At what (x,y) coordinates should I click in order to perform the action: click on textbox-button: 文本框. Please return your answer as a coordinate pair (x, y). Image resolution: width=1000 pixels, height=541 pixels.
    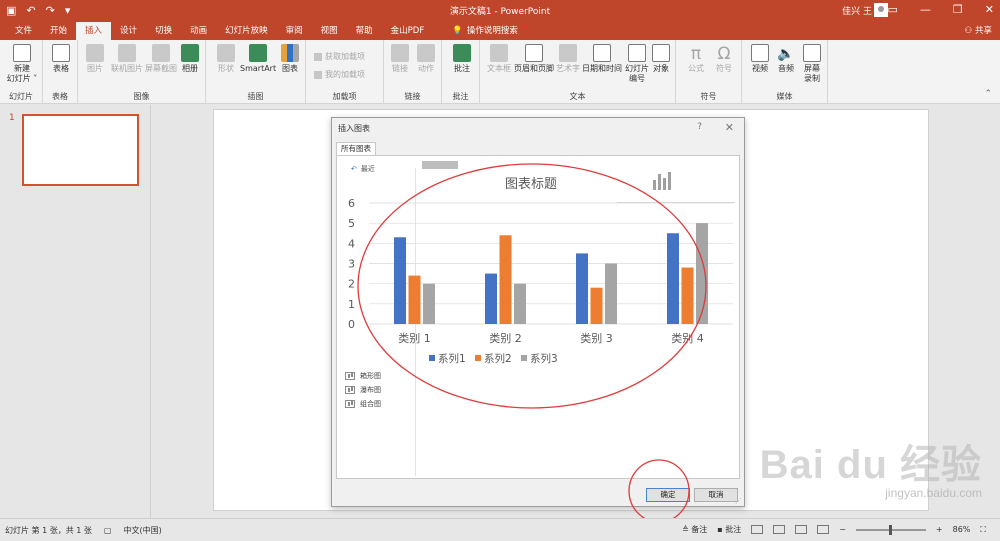
    Looking at the image, I should click on (499, 59).